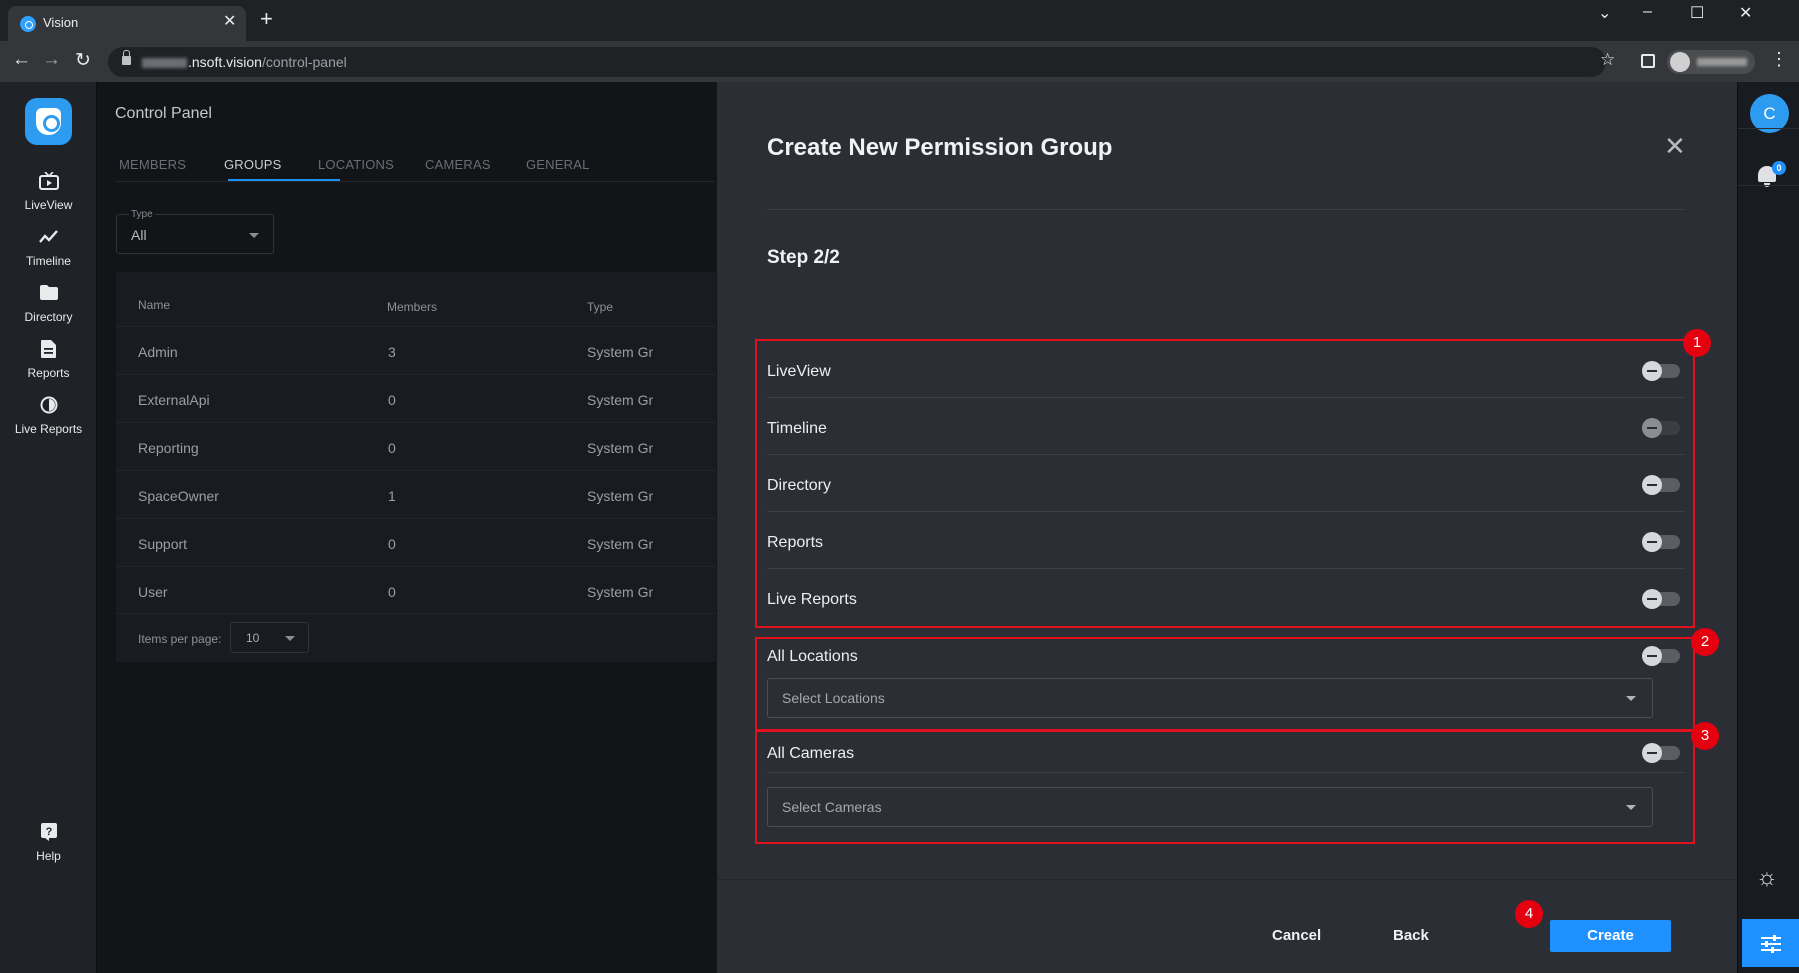 Image resolution: width=1799 pixels, height=973 pixels. Describe the element at coordinates (1661, 485) in the screenshot. I see `directory-toggle` at that location.